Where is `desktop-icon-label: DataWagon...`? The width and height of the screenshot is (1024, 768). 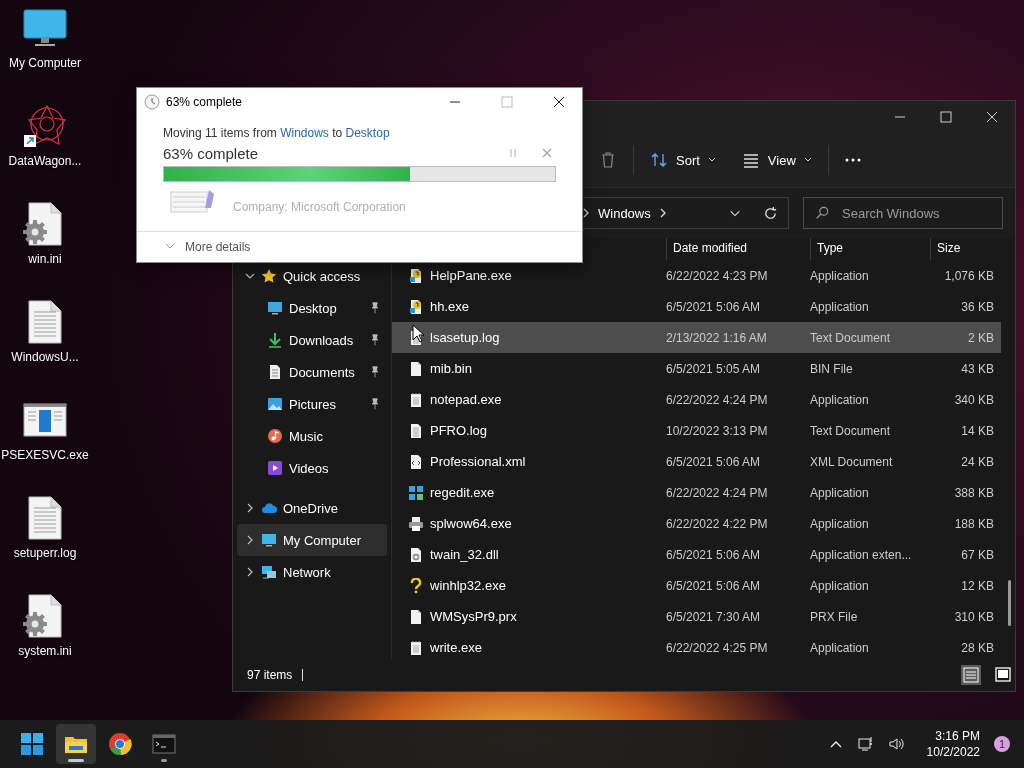
desktop-icon-label: DataWagon... is located at coordinates (45, 161).